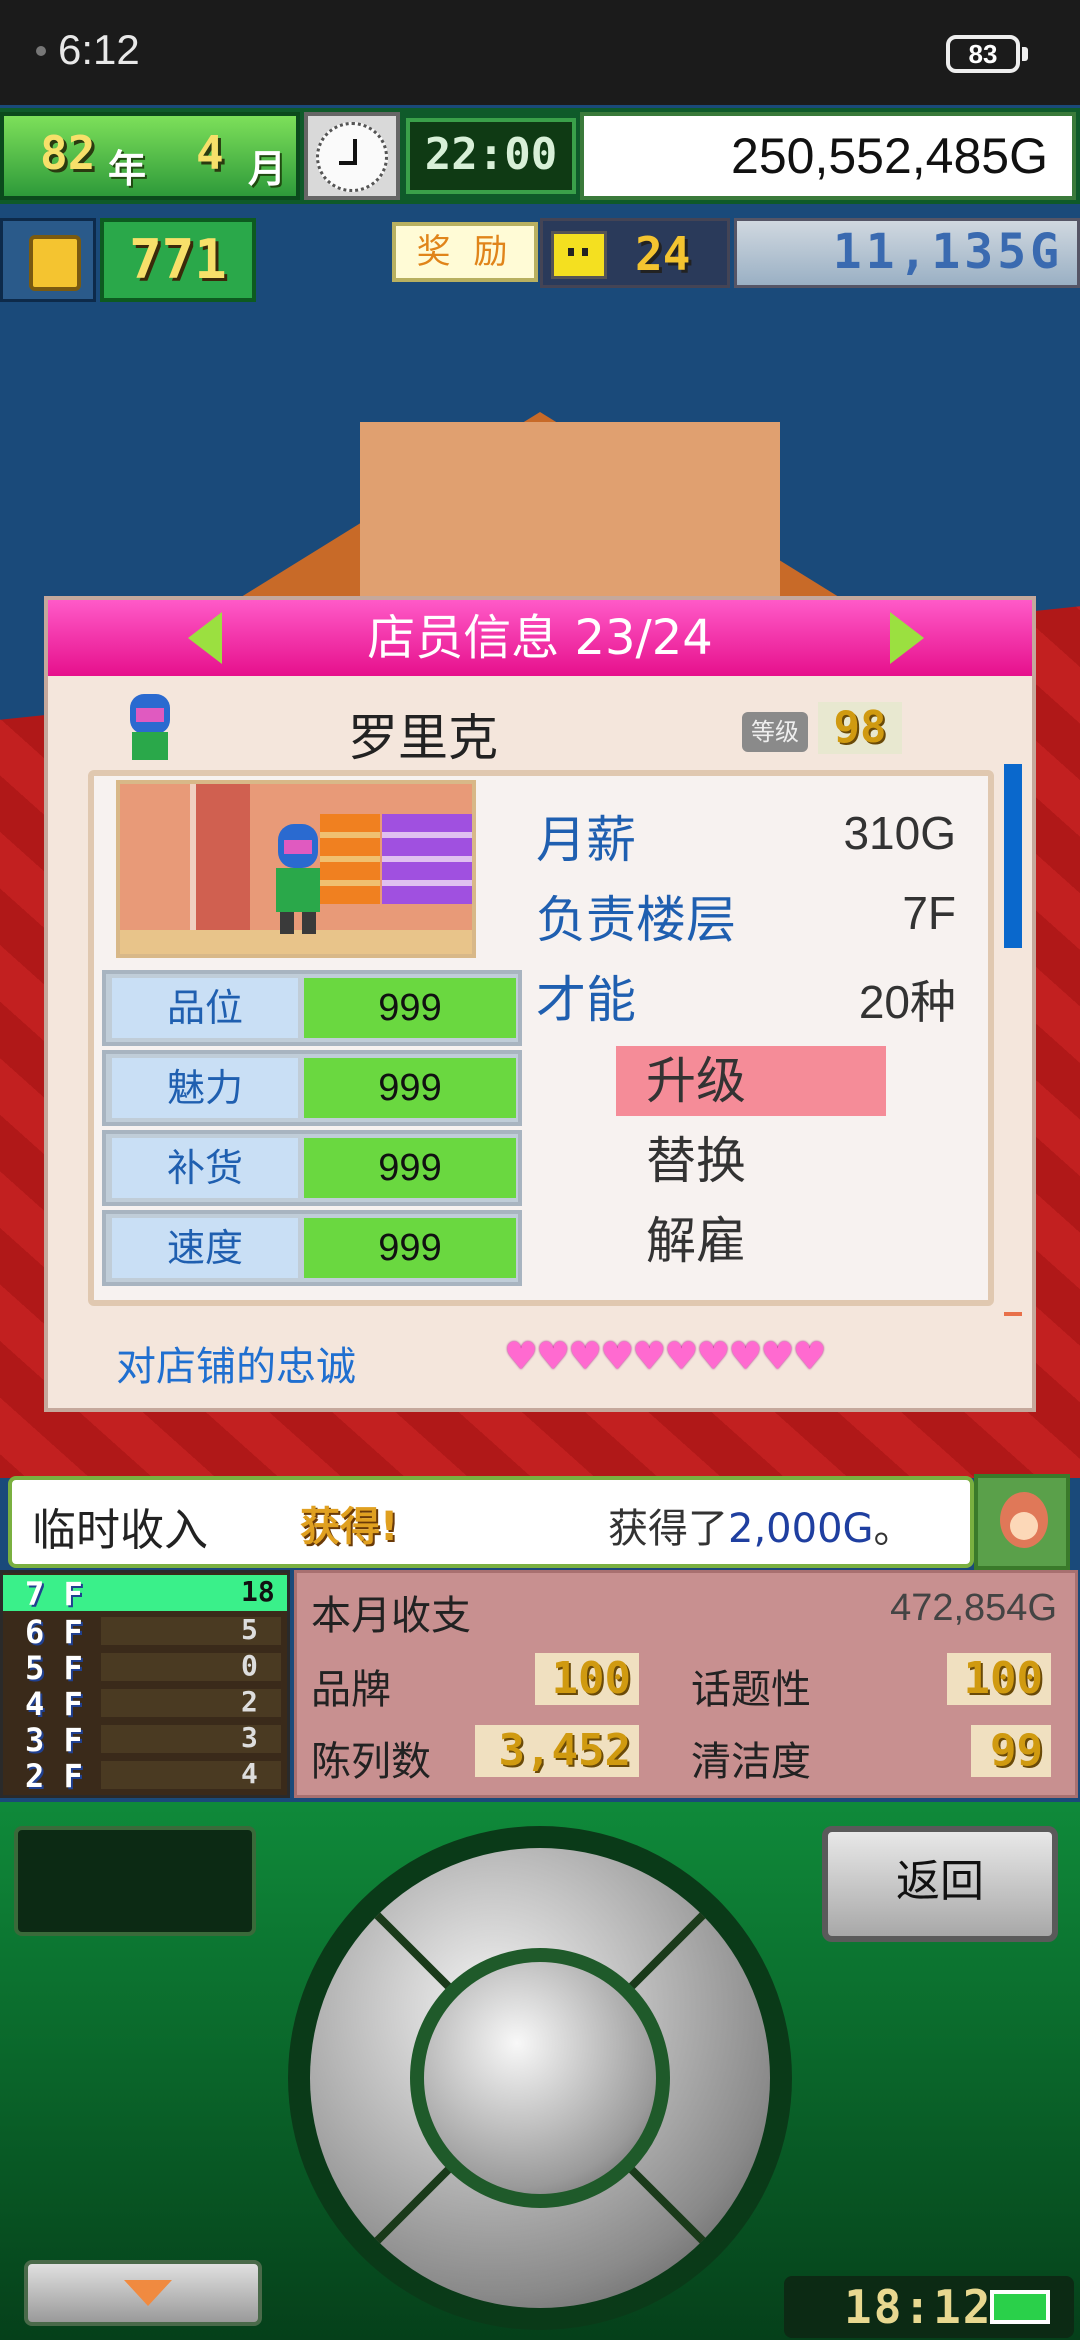 Image resolution: width=1080 pixels, height=2340 pixels. I want to click on floor-row: 2 F4, so click(145, 1776).